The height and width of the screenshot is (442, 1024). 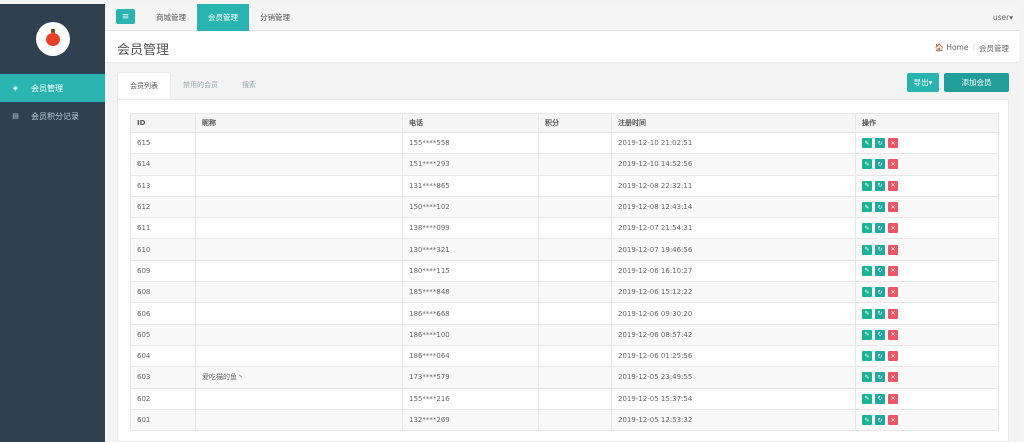 What do you see at coordinates (52, 88) in the screenshot?
I see `sidebar-item-0: ◈ 会员管理` at bounding box center [52, 88].